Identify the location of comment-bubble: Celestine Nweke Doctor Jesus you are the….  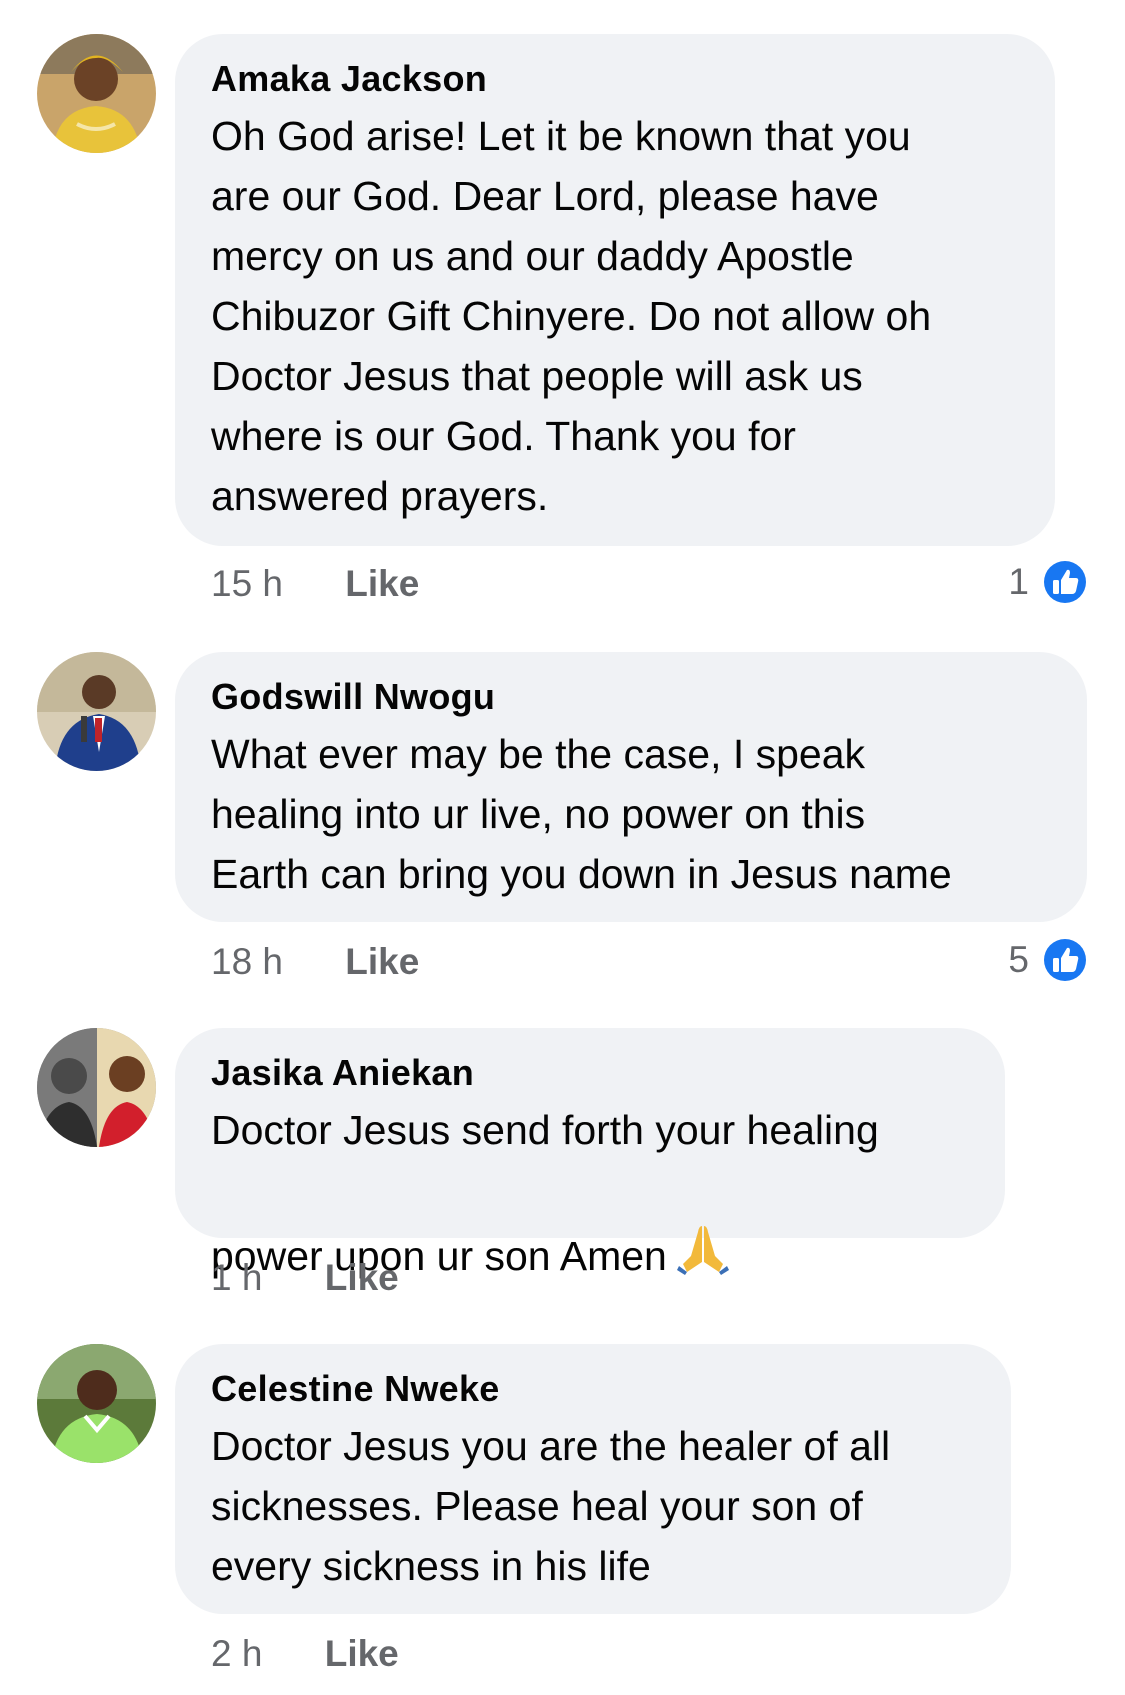
(593, 1479).